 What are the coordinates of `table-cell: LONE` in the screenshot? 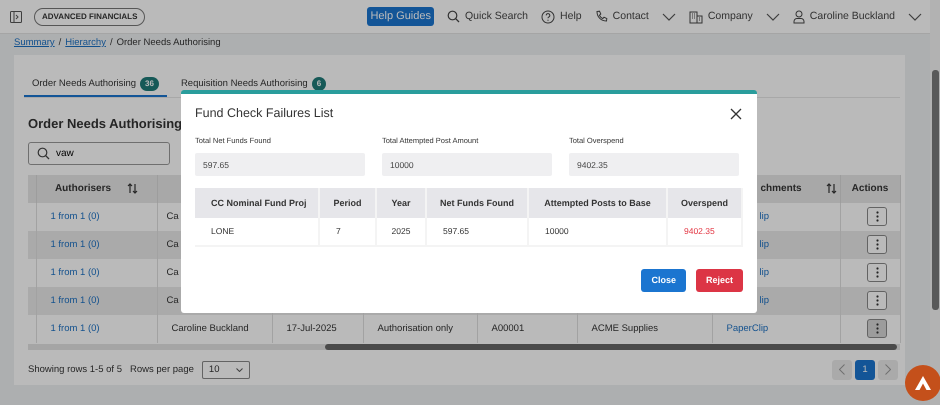 It's located at (222, 231).